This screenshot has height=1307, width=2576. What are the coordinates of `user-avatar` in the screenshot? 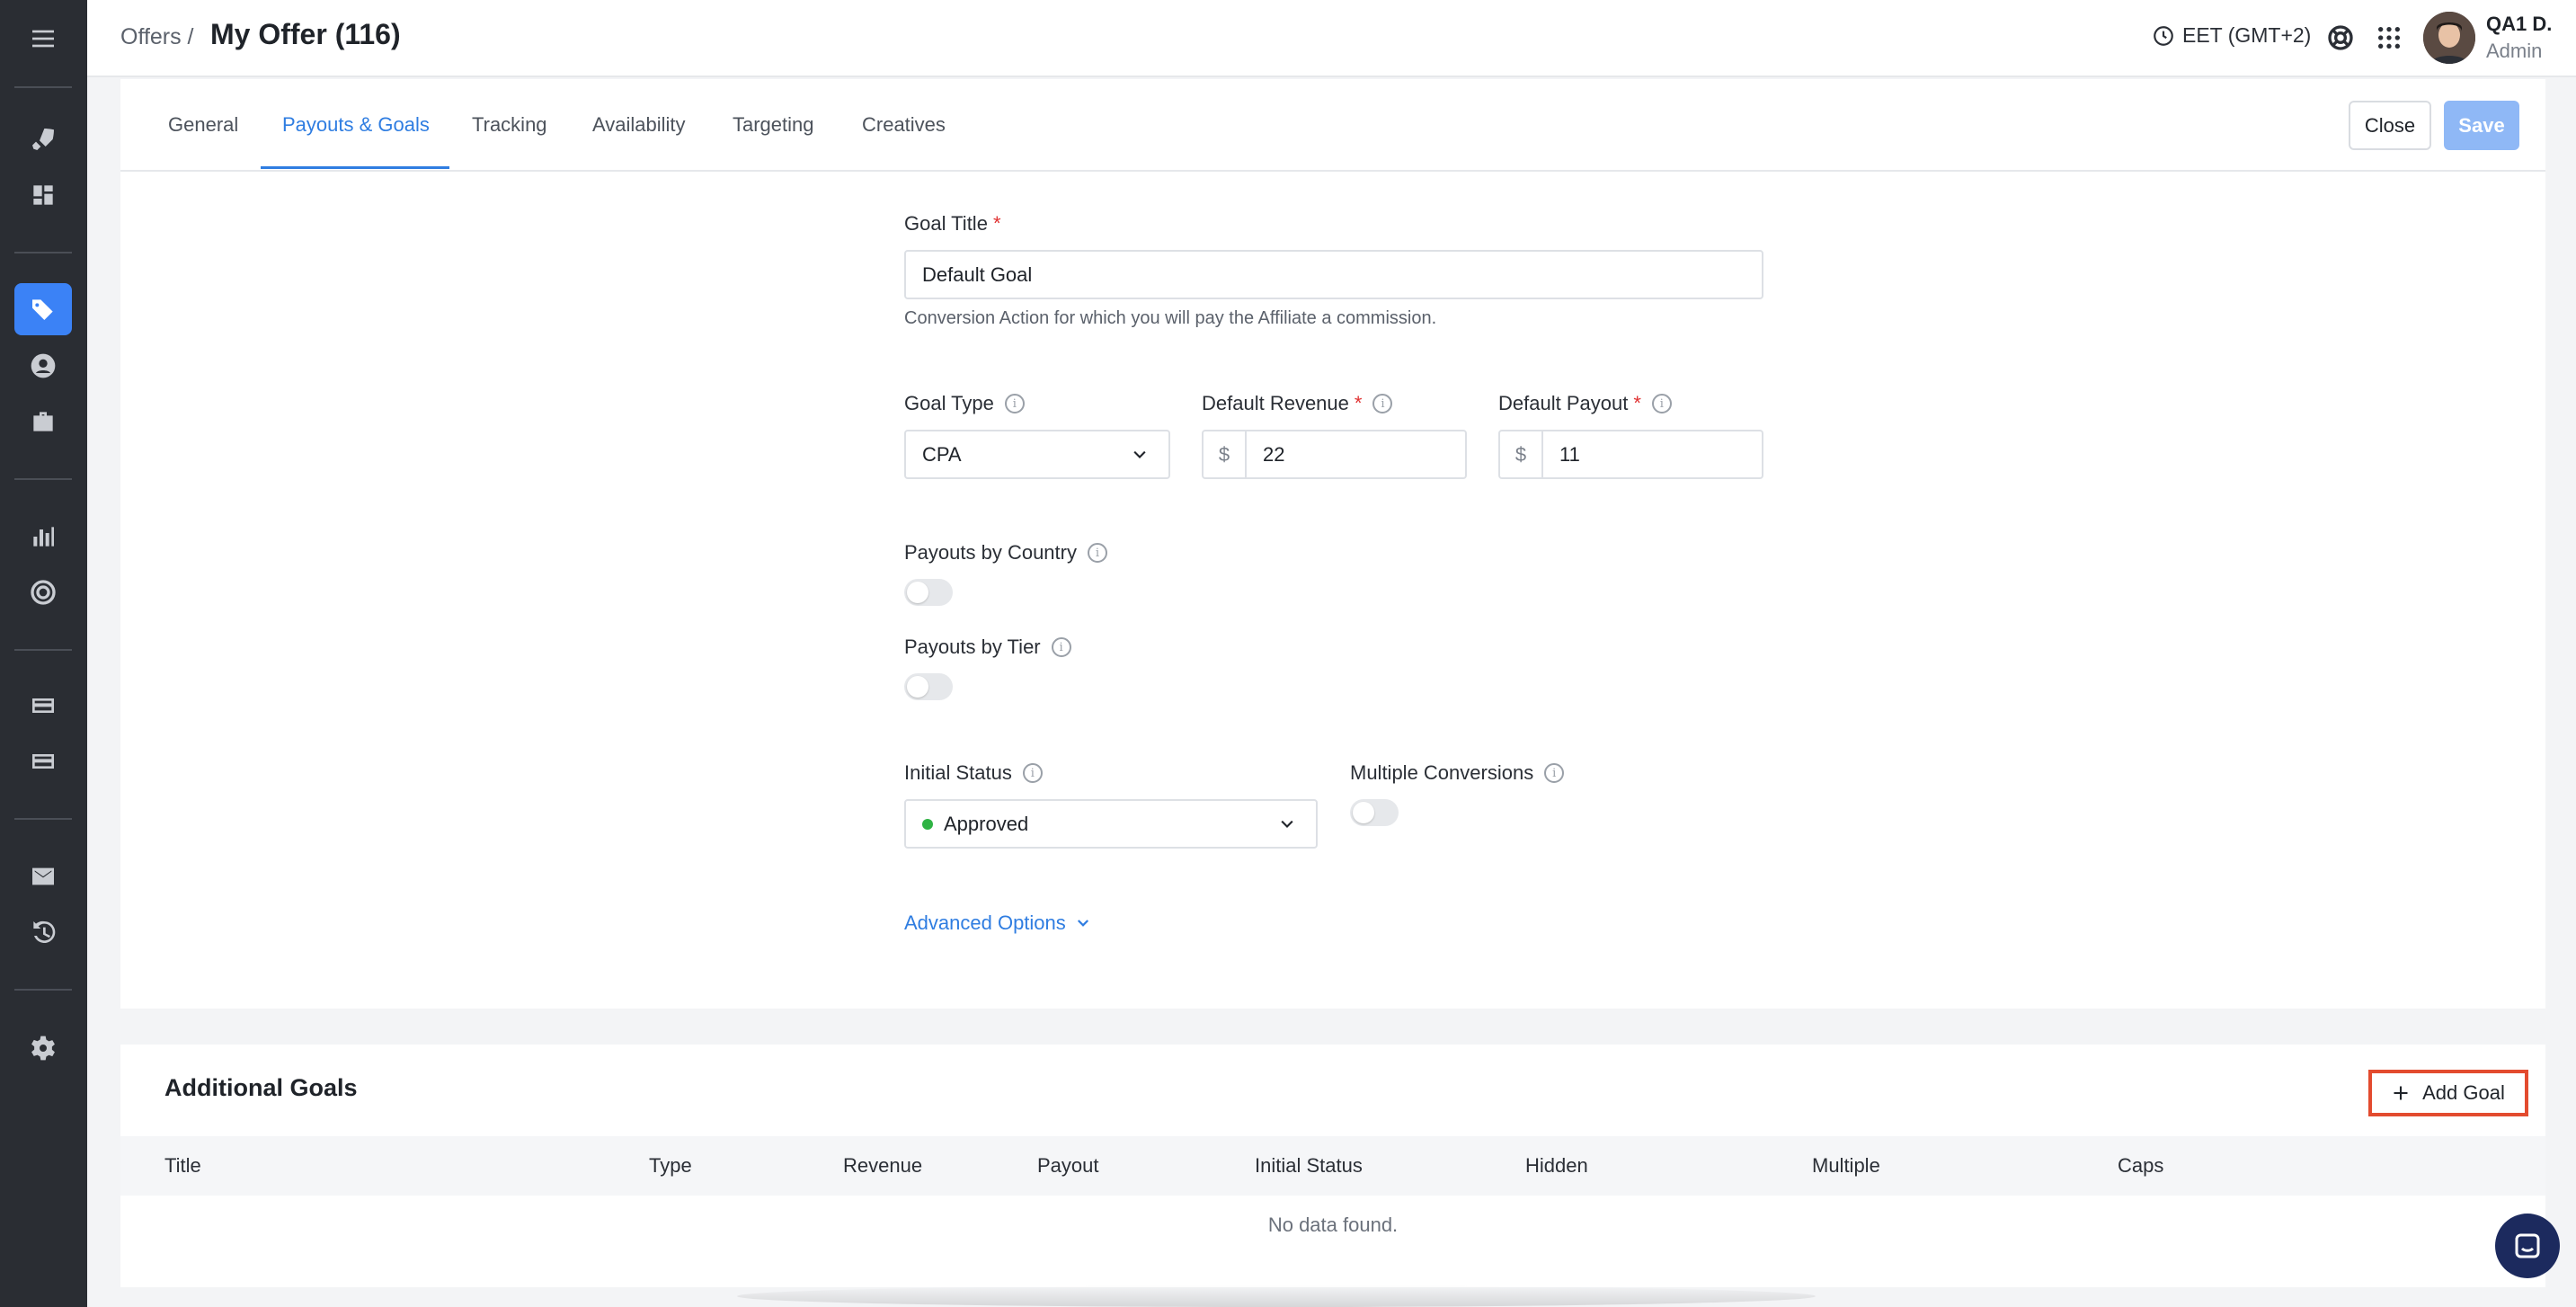 It's located at (2449, 38).